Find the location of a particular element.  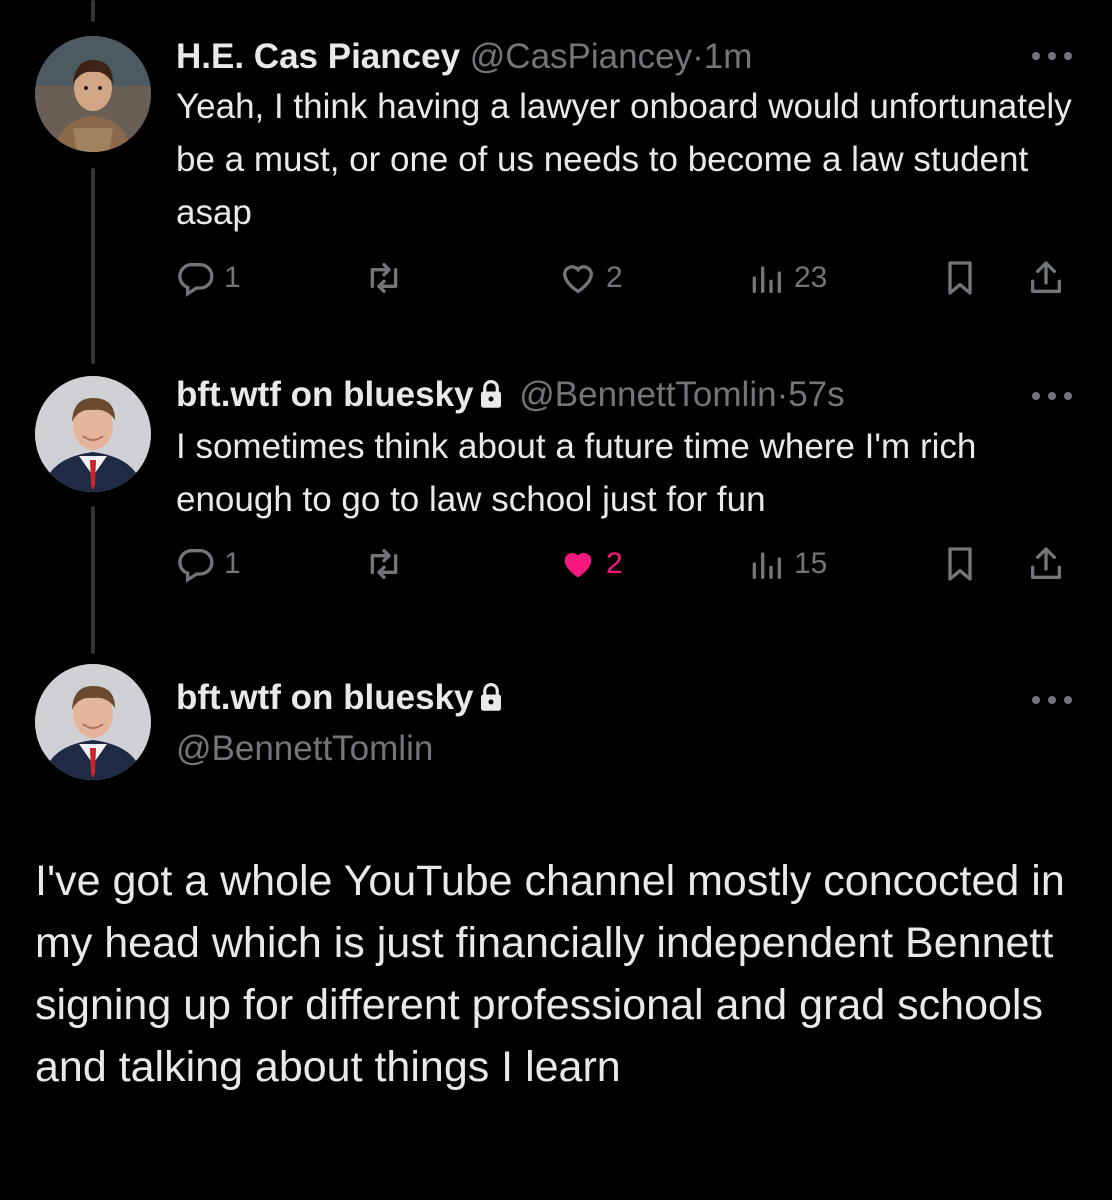

author-handle: @CasPiancey is located at coordinates (581, 56).